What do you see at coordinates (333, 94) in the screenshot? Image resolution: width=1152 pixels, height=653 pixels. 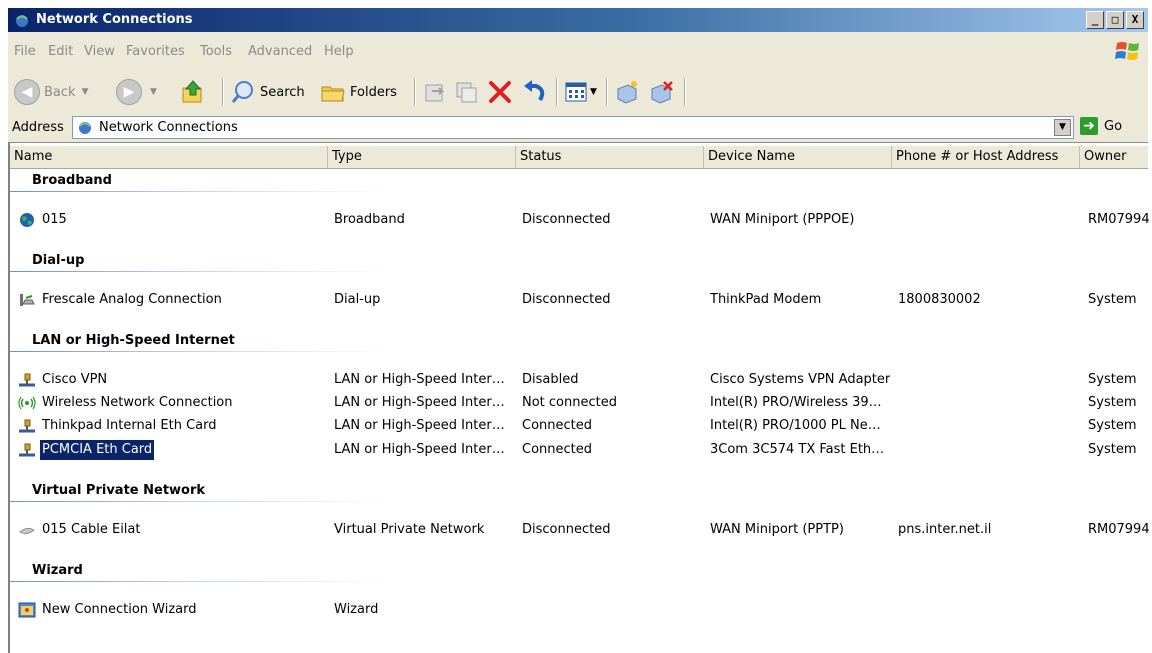 I see `folders-icon` at bounding box center [333, 94].